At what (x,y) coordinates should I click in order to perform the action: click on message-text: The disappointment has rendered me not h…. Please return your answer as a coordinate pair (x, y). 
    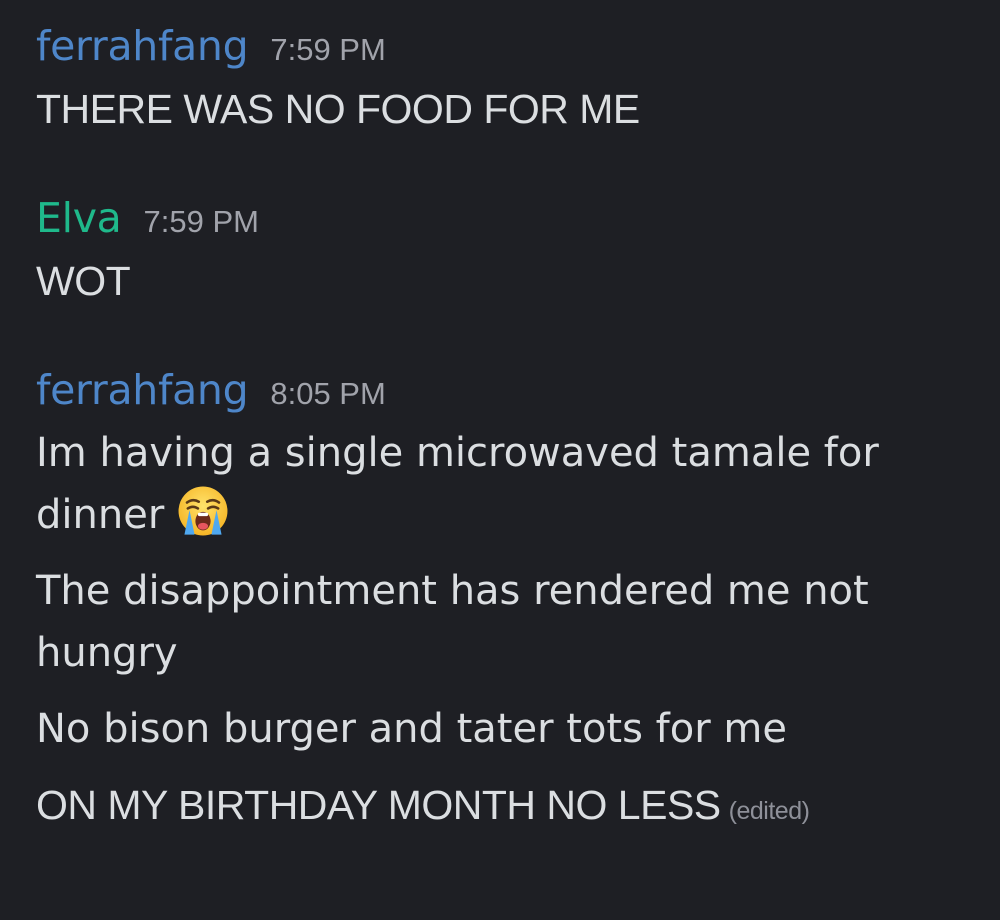
    Looking at the image, I should click on (452, 622).